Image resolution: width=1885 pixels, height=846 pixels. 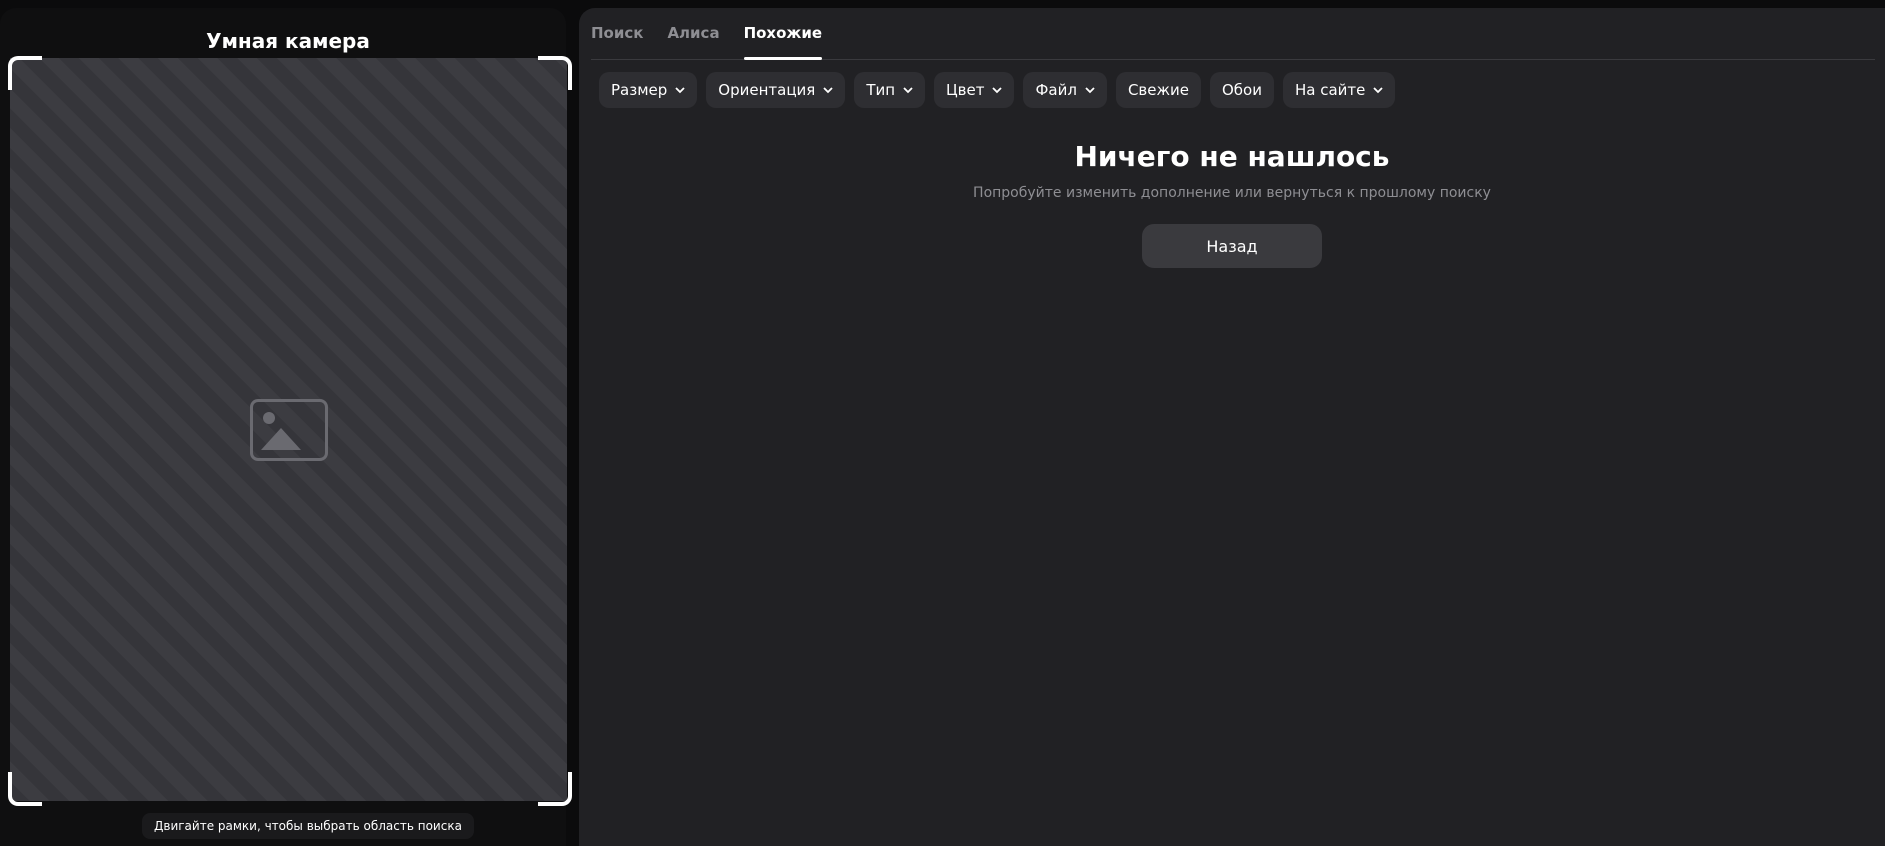 I want to click on empty-state-title: Ничего не нашлось, so click(x=1232, y=156).